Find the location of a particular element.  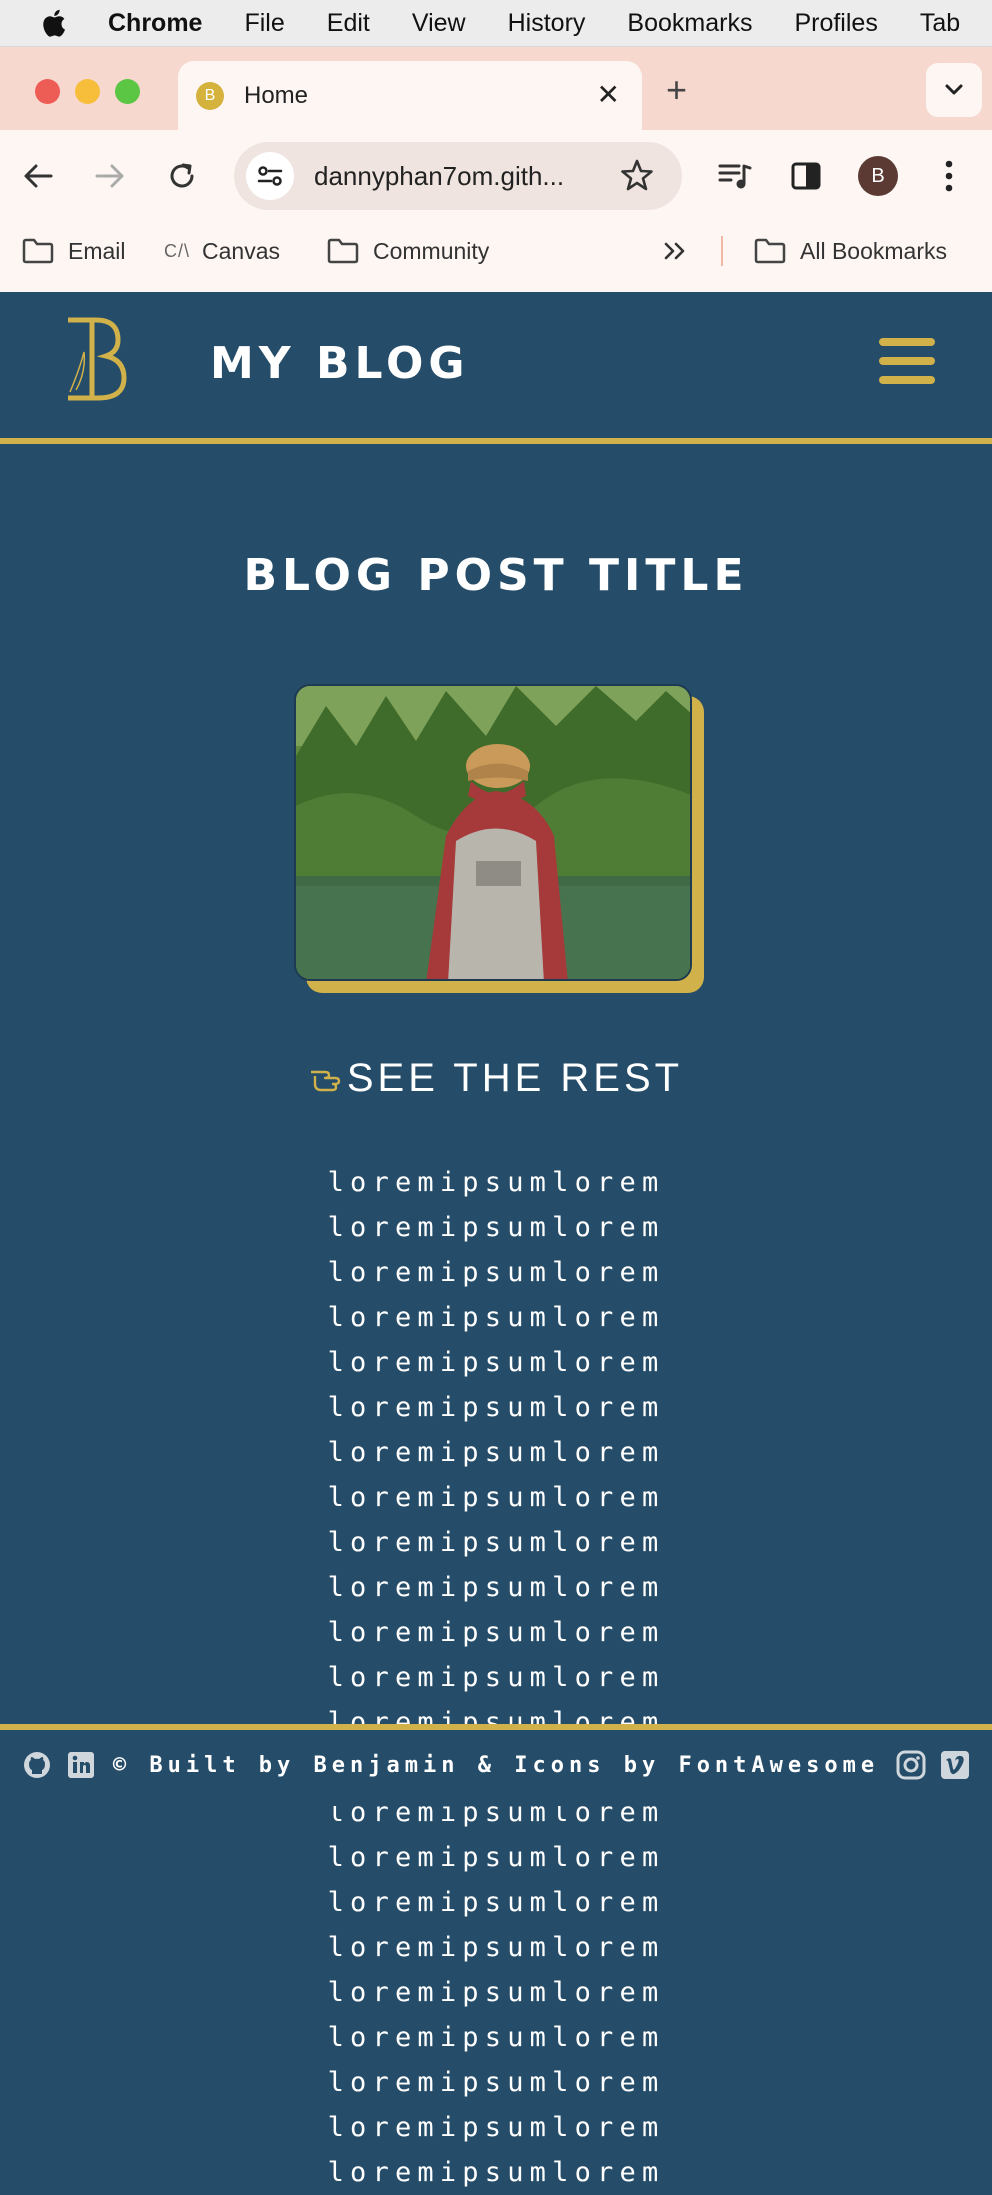

bookmark-community-label: Community is located at coordinates (431, 250).